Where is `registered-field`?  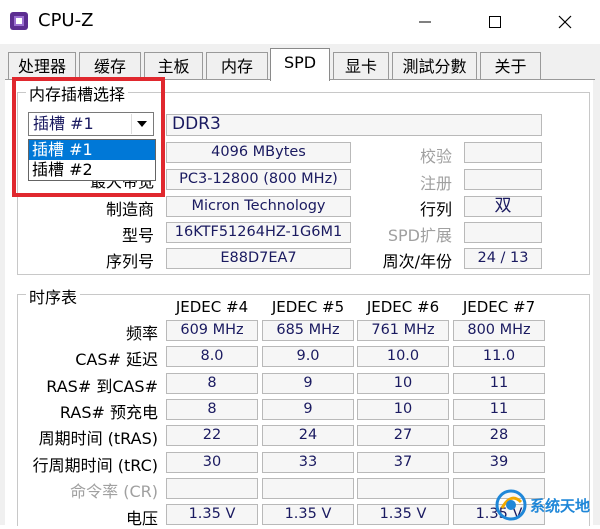 registered-field is located at coordinates (503, 179).